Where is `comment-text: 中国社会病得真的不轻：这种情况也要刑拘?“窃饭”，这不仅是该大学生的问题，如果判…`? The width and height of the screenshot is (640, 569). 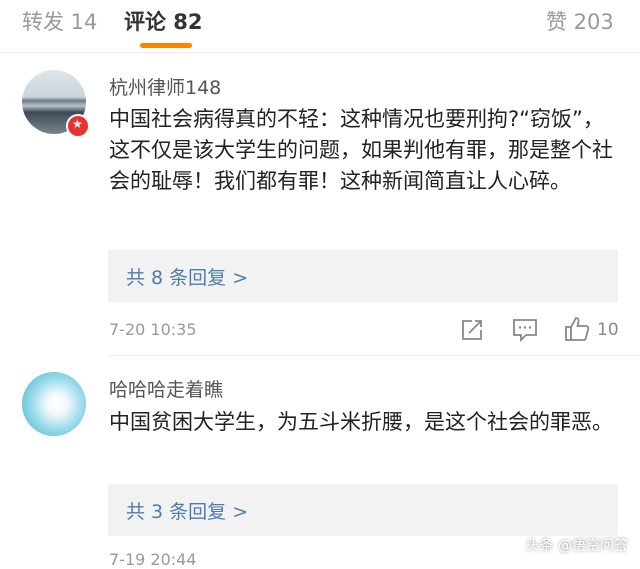
comment-text: 中国社会病得真的不轻：这种情况也要刑拘?“窃饭”，这不仅是该大学生的问题，如果判… is located at coordinates (361, 150).